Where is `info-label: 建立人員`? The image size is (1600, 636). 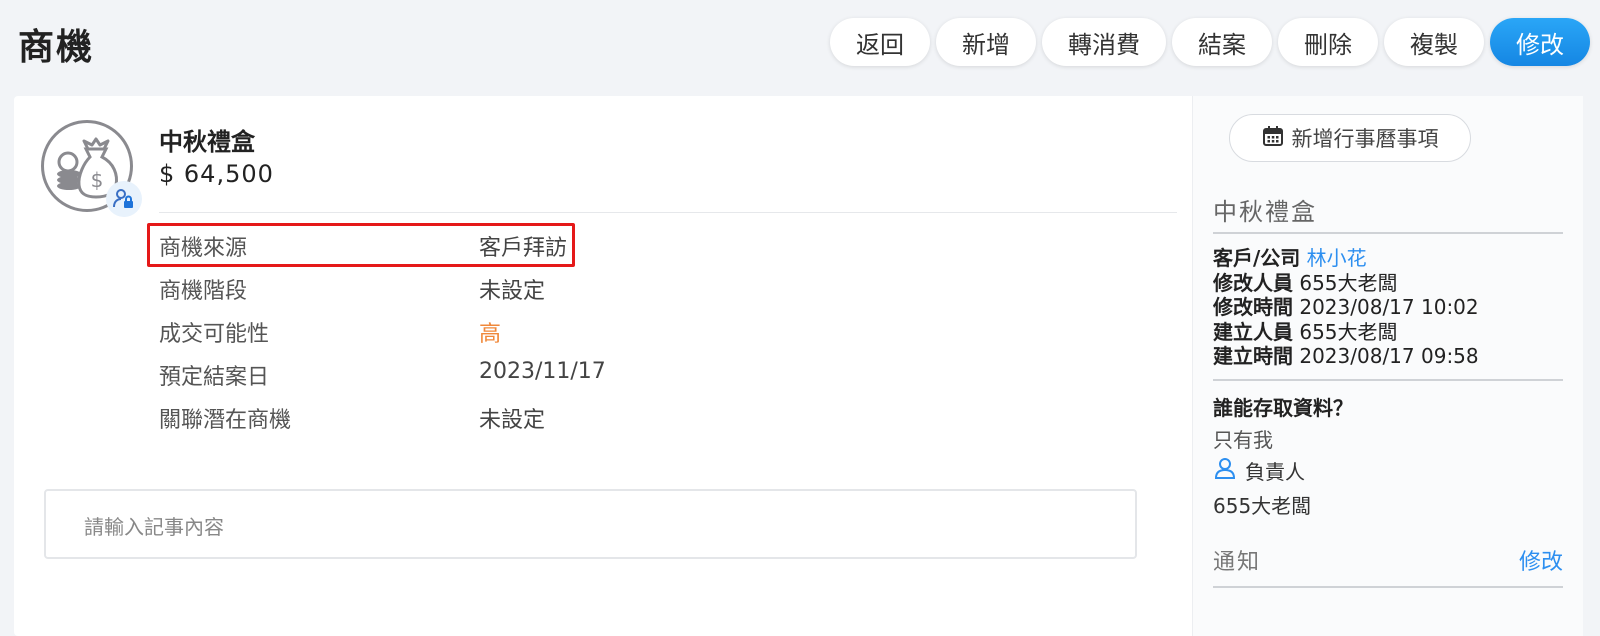 info-label: 建立人員 is located at coordinates (1253, 331).